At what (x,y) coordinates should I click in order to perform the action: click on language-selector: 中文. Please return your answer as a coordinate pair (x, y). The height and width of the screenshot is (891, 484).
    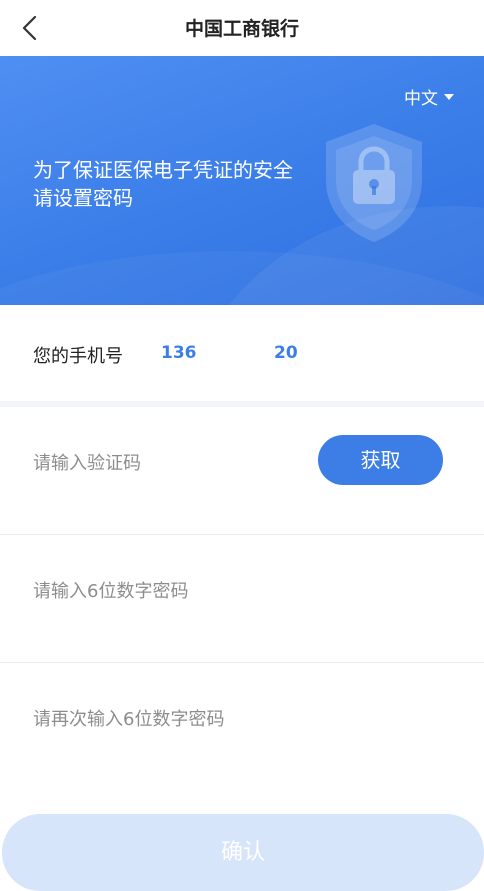
    Looking at the image, I should click on (429, 96).